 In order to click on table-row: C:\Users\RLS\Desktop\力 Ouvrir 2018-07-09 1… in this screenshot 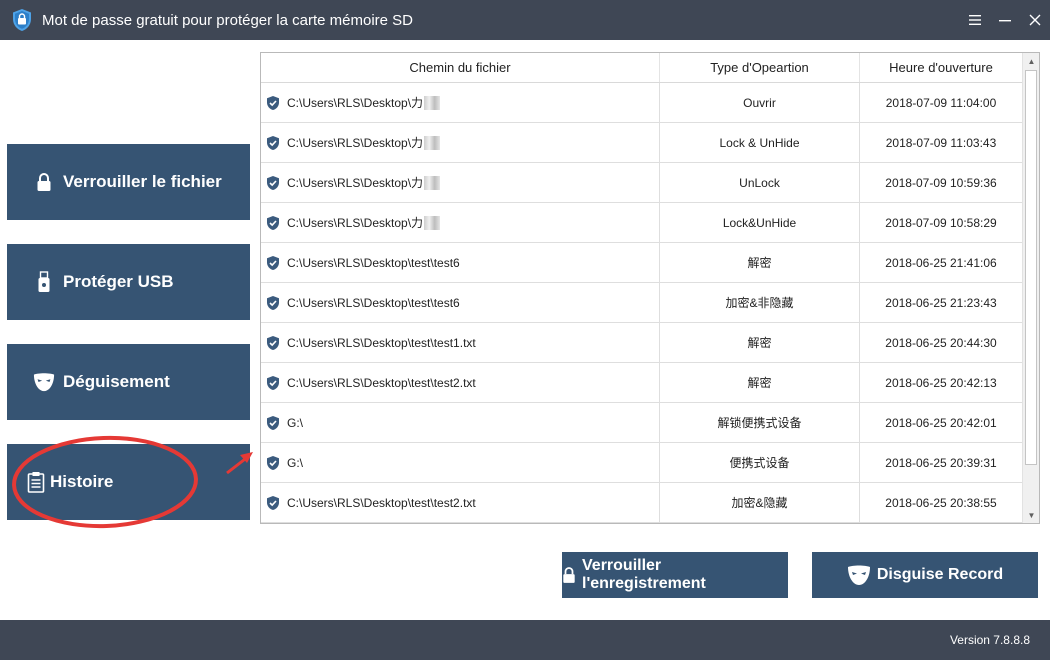, I will do `click(642, 103)`.